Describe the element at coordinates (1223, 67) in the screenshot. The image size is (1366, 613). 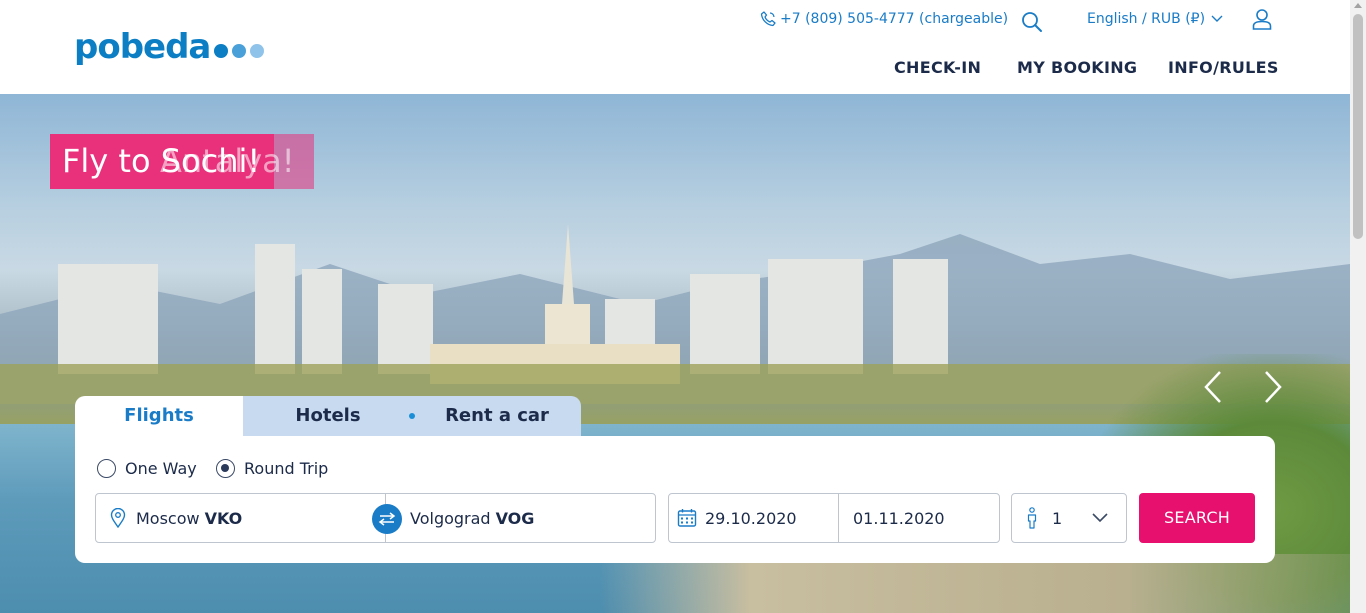
I see `nav-info-rules: INFO/RULES` at that location.